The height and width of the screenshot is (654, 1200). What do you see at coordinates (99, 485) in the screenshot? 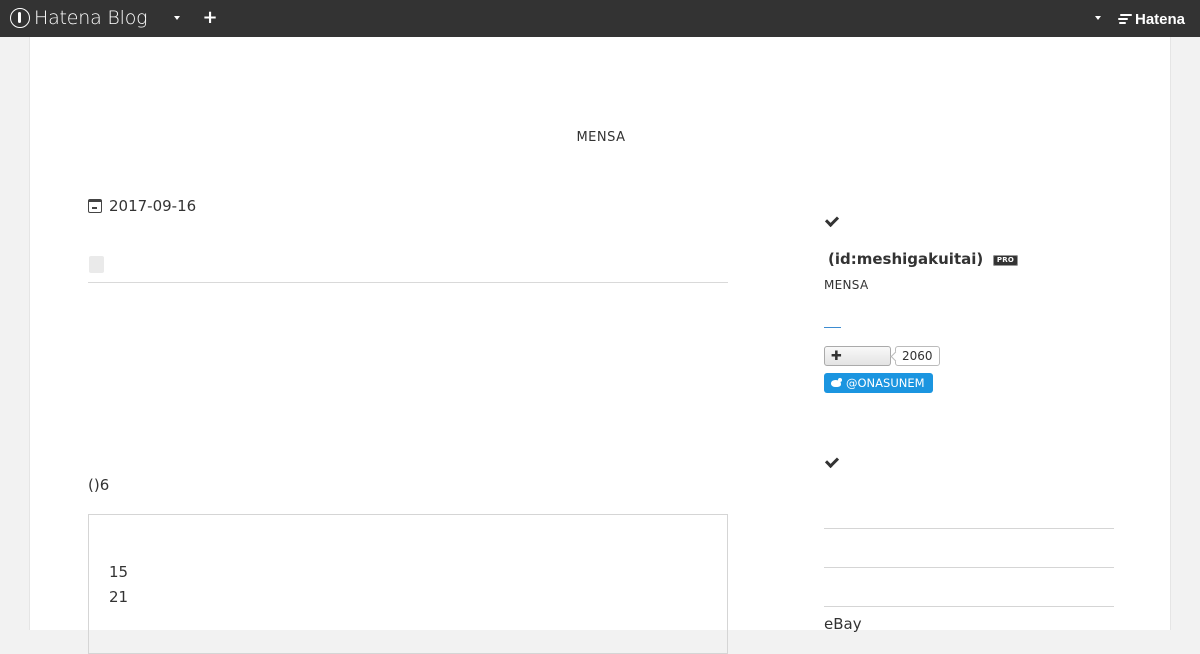
I see `entry-body-text: ()6` at bounding box center [99, 485].